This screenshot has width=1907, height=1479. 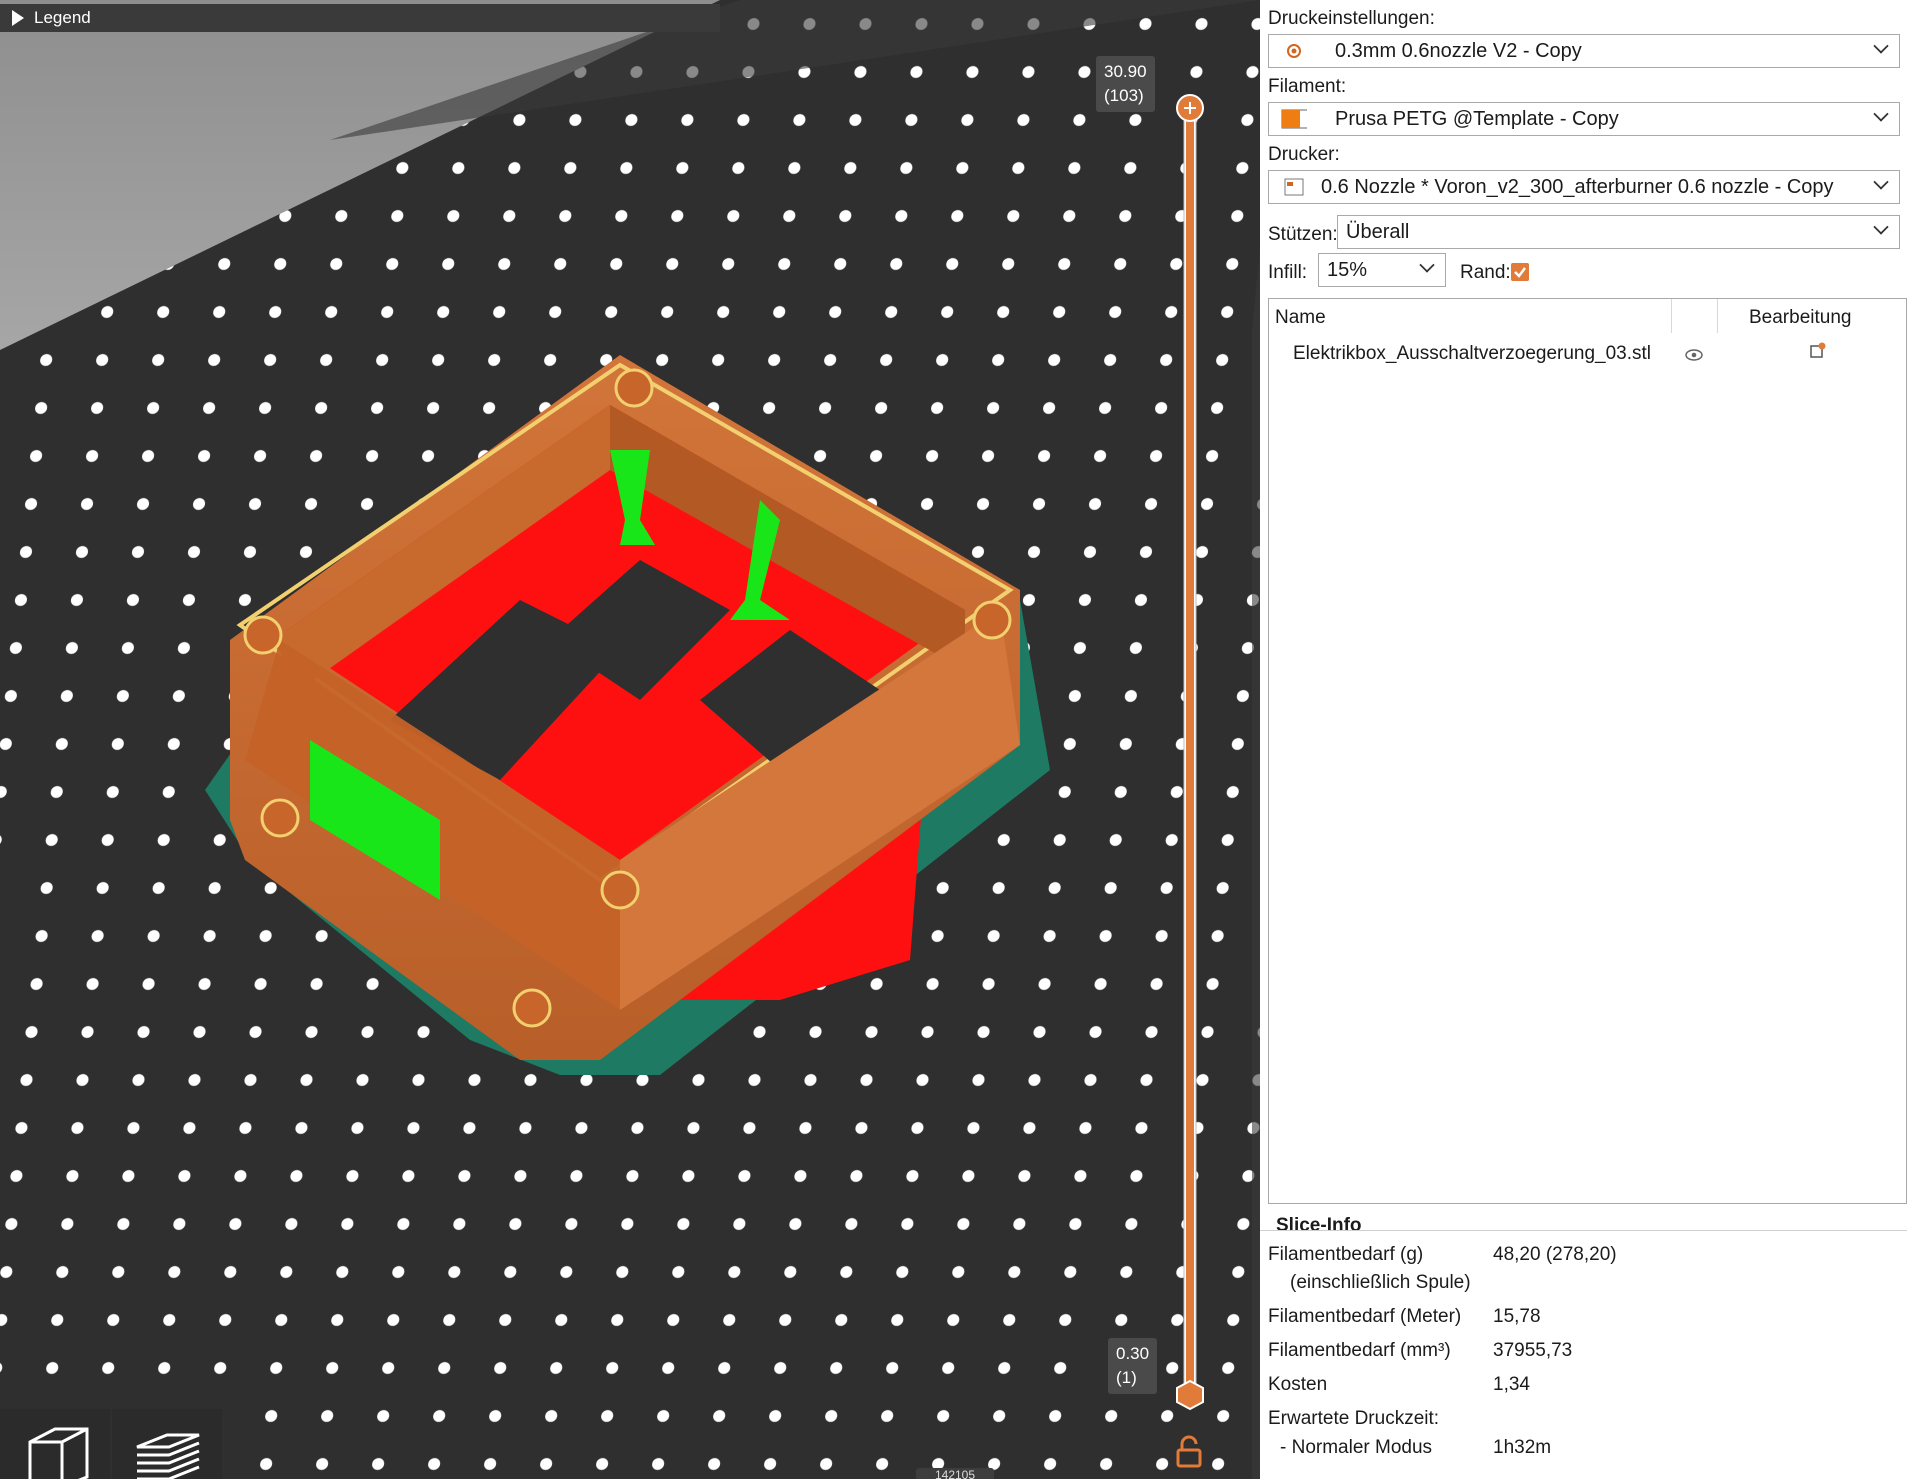 What do you see at coordinates (1354, 1418) in the screenshot?
I see `slice-info-label: Erwartete Druckzeit:` at bounding box center [1354, 1418].